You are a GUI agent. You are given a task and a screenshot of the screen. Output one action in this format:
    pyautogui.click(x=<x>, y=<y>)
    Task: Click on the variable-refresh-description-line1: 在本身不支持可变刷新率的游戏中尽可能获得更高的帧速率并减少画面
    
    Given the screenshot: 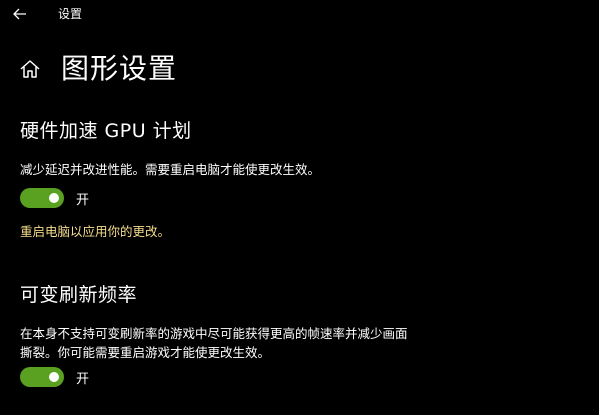 What is the action you would take?
    pyautogui.click(x=214, y=333)
    